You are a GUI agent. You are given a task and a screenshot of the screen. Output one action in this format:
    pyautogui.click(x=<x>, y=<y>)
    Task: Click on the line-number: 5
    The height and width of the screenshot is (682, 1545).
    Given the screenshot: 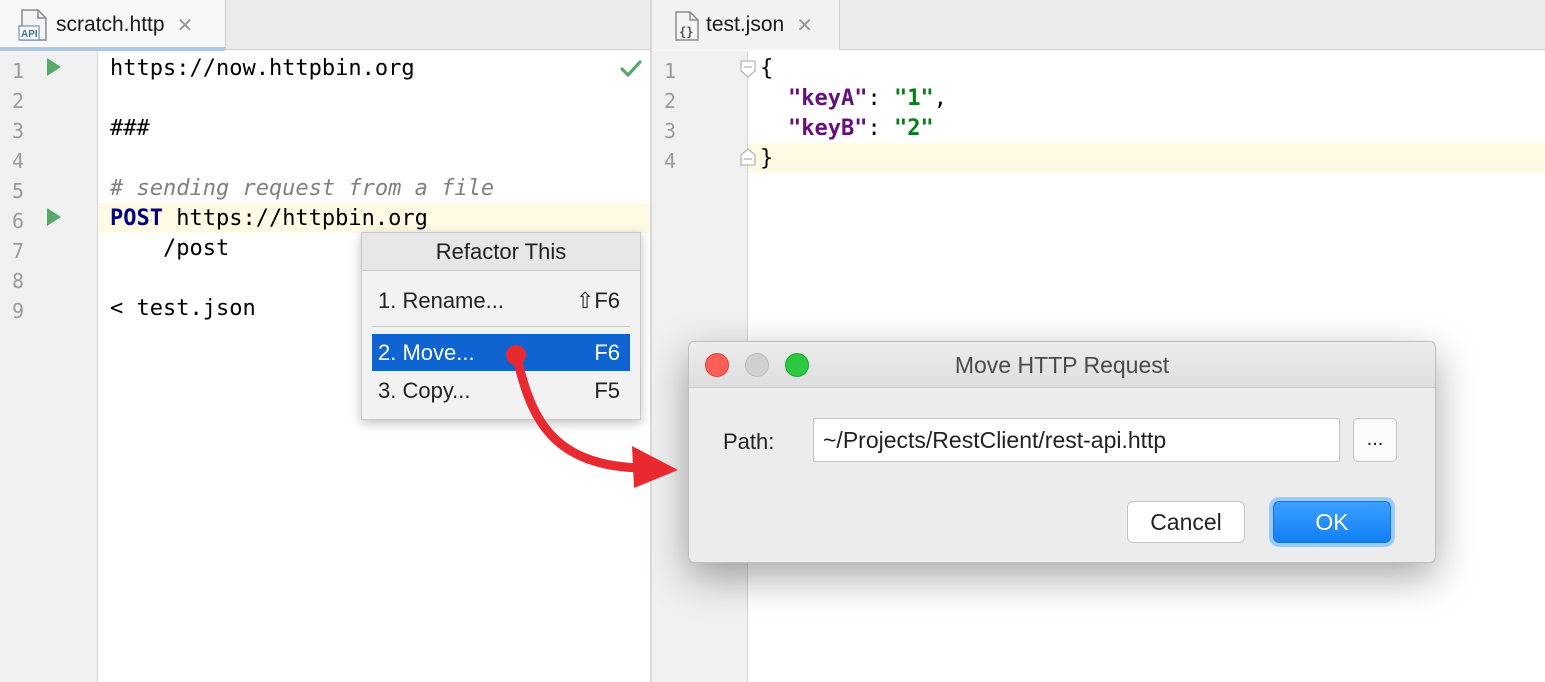 What is the action you would take?
    pyautogui.click(x=18, y=191)
    